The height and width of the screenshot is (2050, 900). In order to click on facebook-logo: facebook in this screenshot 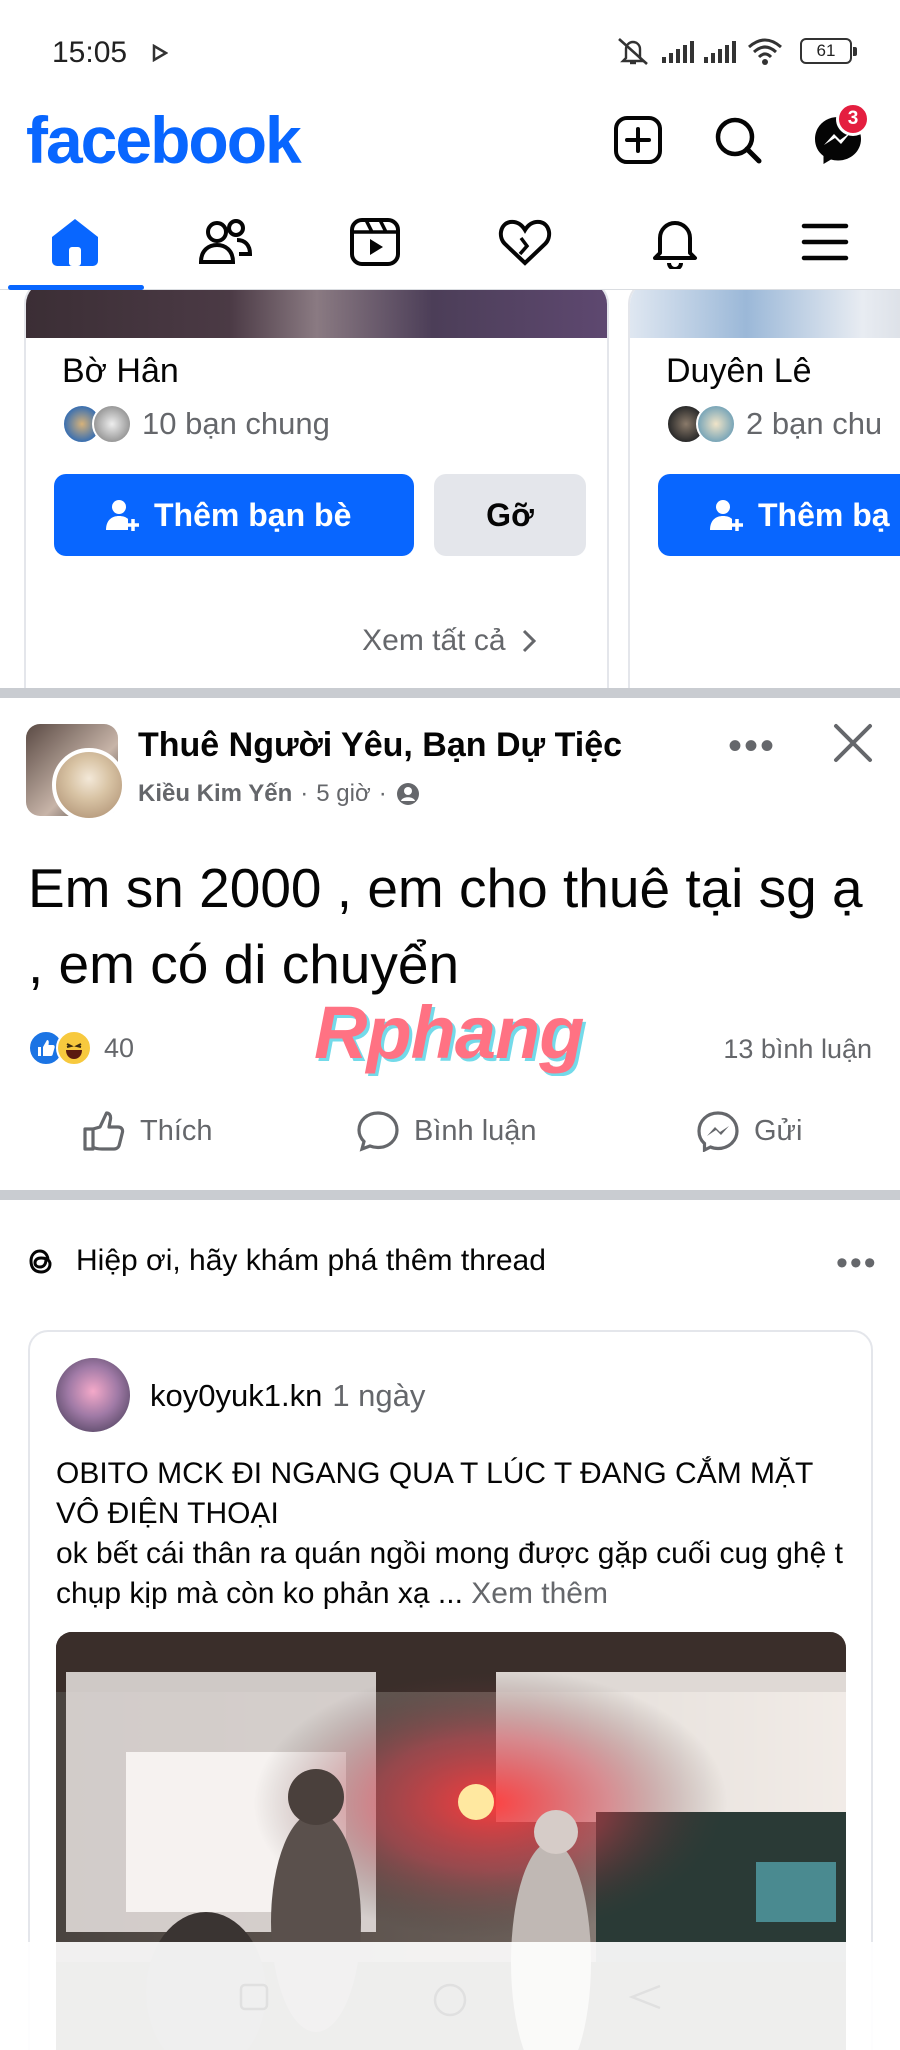, I will do `click(164, 140)`.